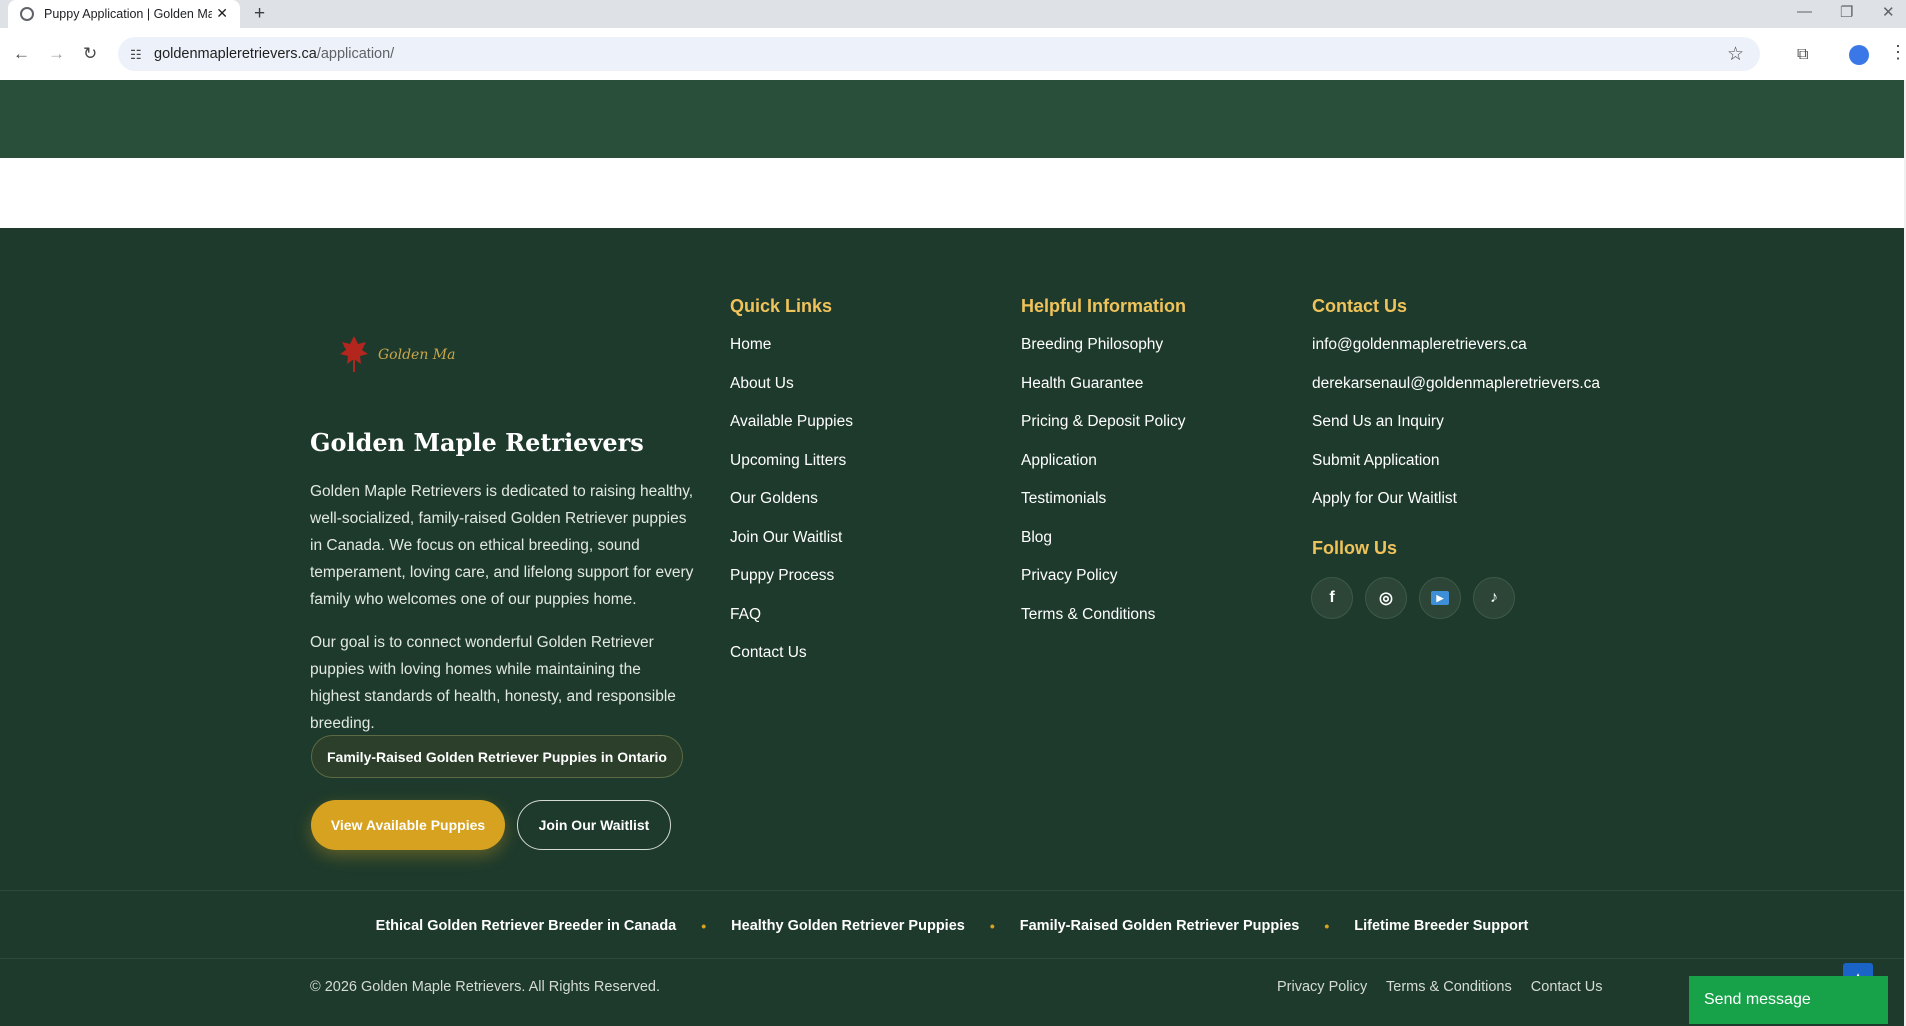 Image resolution: width=1906 pixels, height=1026 pixels. I want to click on quick-link-available-puppies: Available Puppies, so click(791, 432).